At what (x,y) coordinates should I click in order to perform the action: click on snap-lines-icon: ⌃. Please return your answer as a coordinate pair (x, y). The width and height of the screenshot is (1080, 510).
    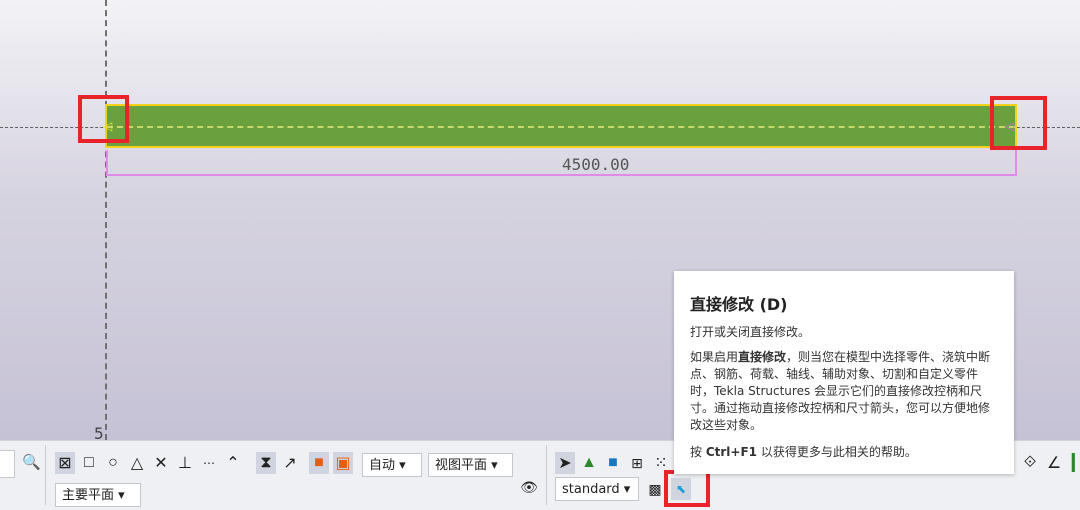
    Looking at the image, I should click on (233, 463).